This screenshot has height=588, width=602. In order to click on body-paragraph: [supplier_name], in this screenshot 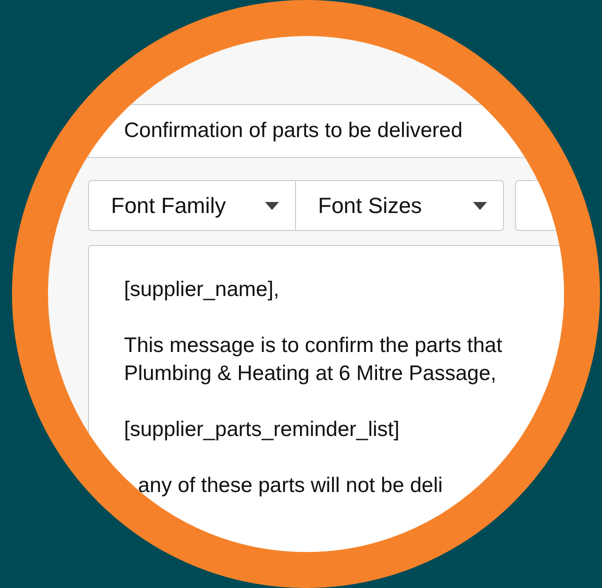, I will do `click(202, 290)`.